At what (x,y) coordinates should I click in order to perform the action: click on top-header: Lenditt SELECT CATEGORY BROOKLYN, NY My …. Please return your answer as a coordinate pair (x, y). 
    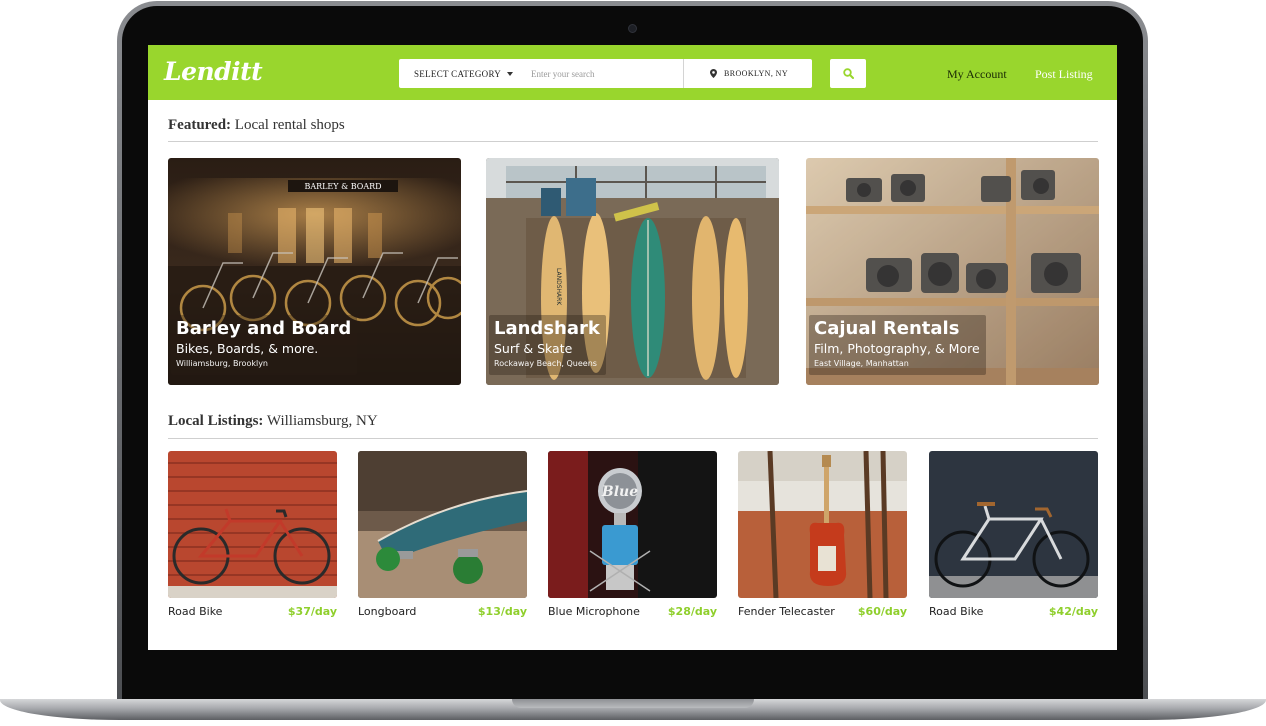
    Looking at the image, I should click on (632, 72).